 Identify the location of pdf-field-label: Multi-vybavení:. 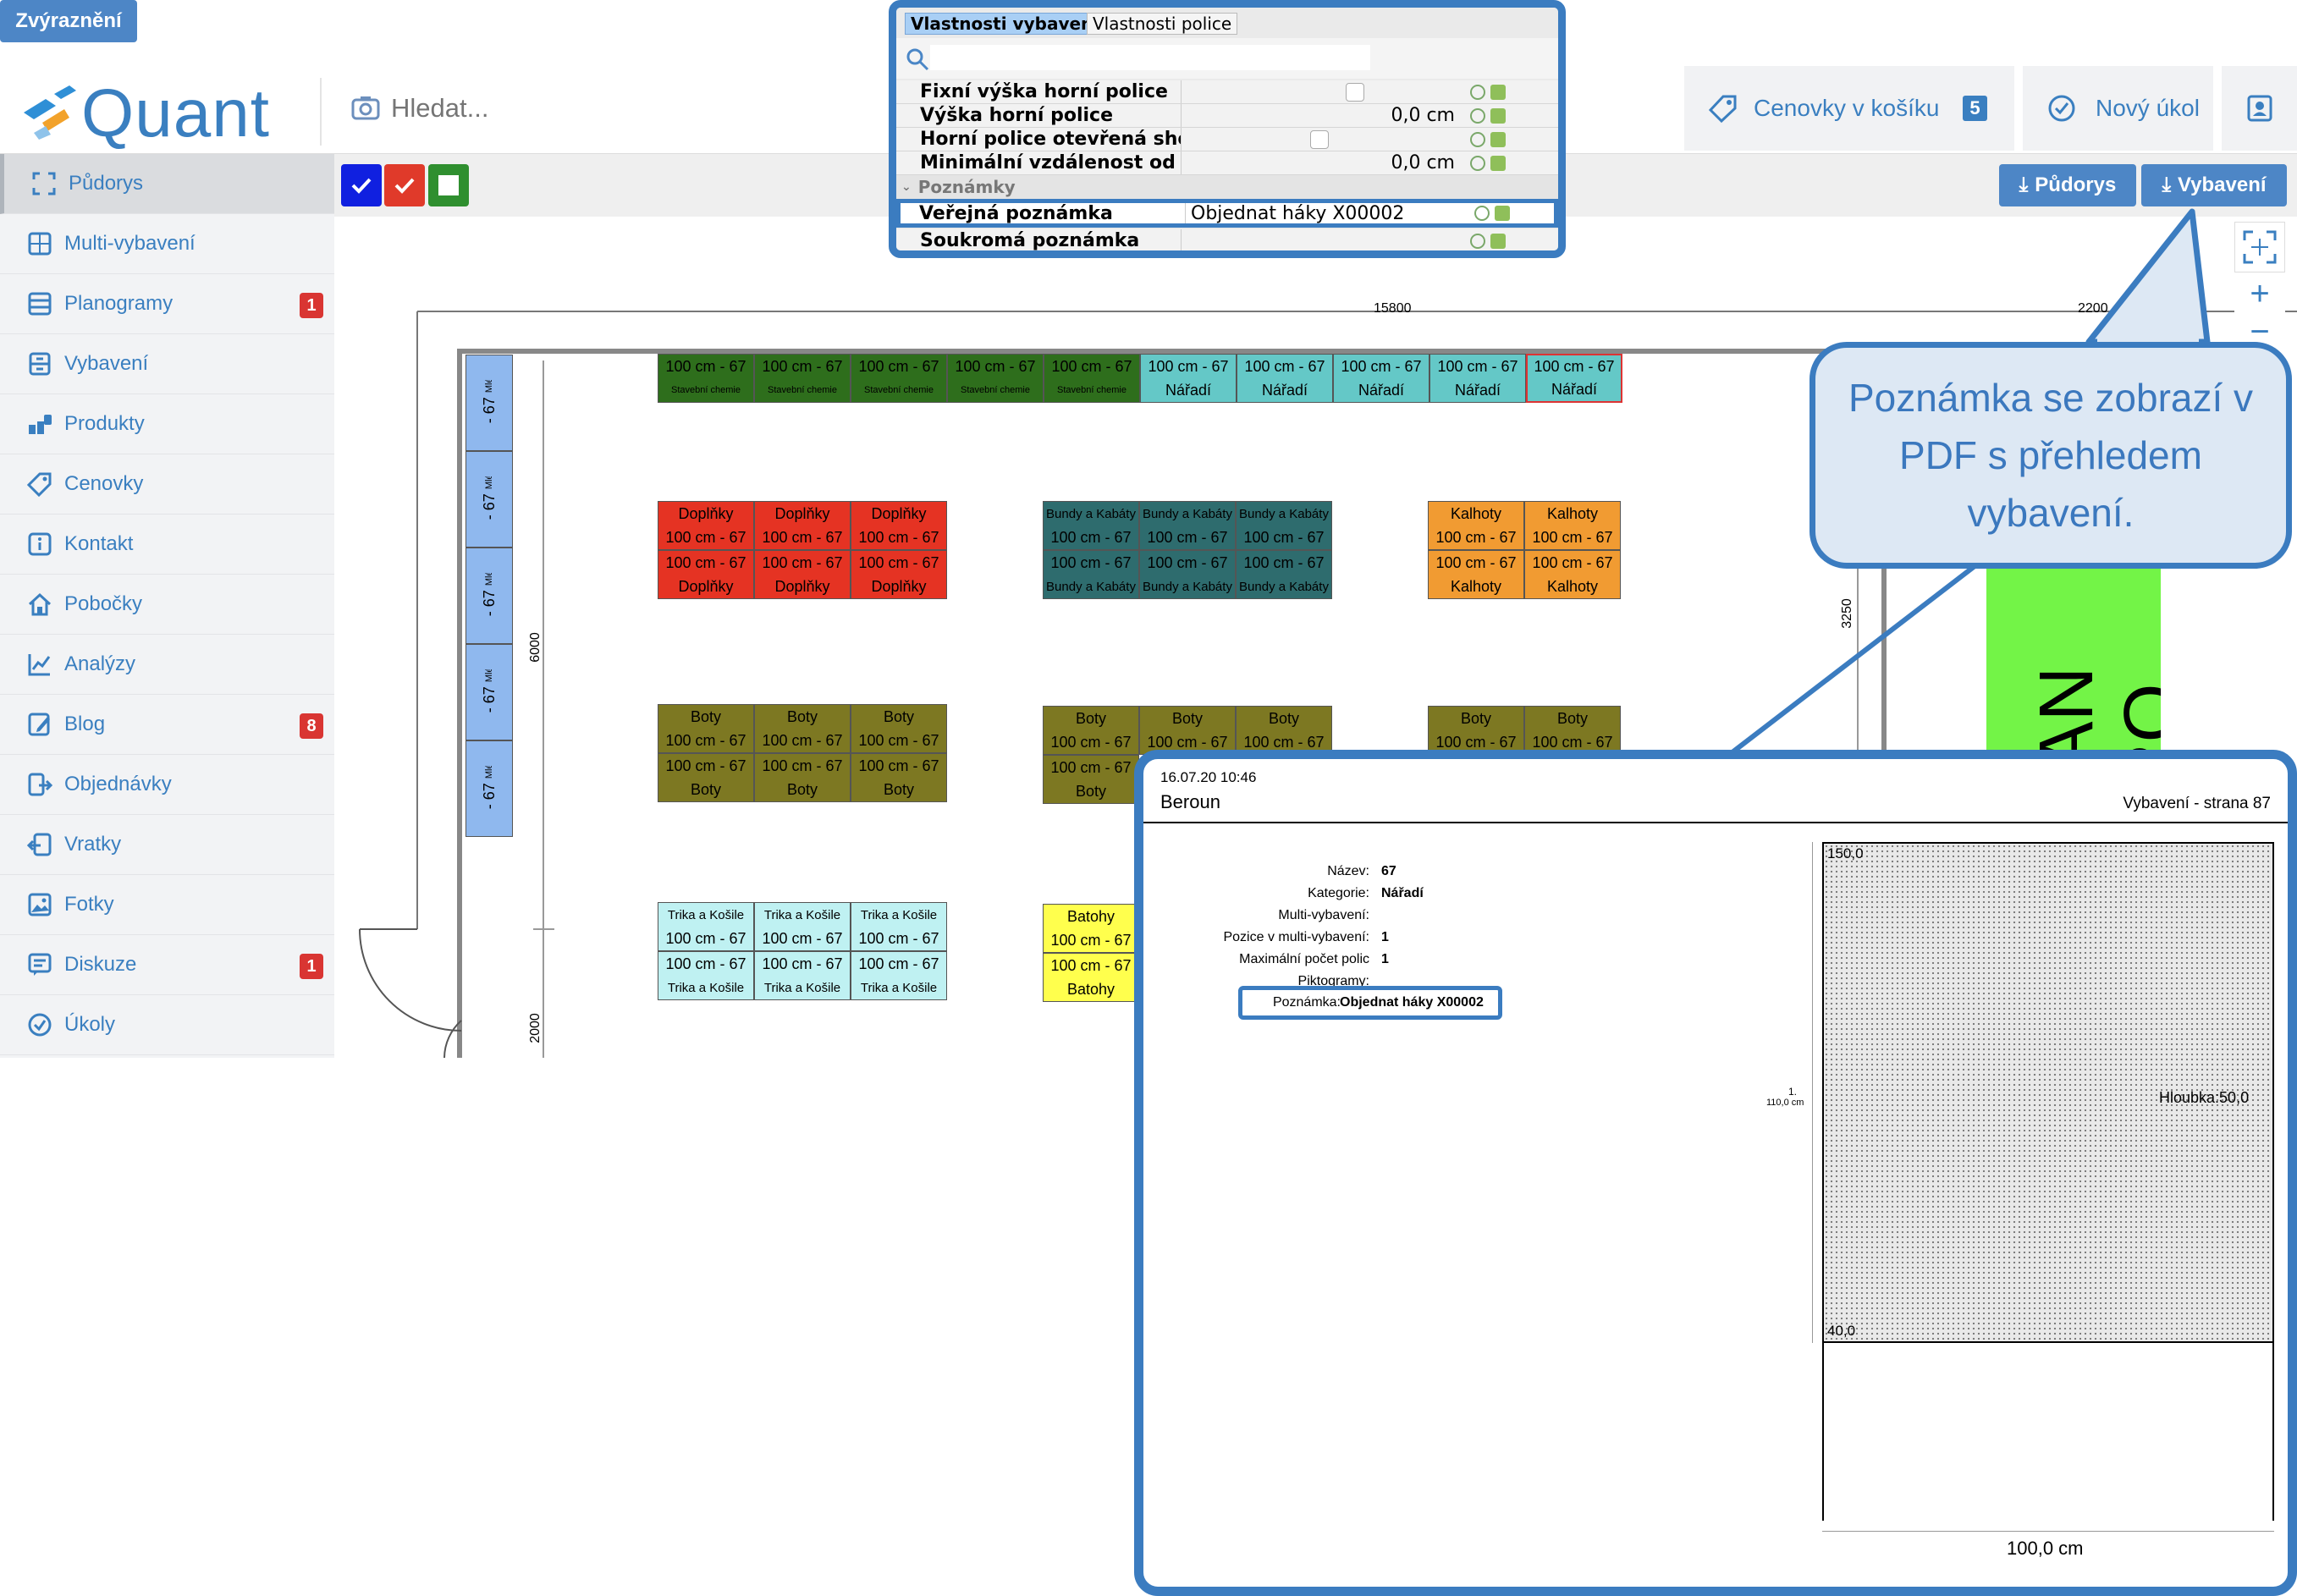
(1323, 915).